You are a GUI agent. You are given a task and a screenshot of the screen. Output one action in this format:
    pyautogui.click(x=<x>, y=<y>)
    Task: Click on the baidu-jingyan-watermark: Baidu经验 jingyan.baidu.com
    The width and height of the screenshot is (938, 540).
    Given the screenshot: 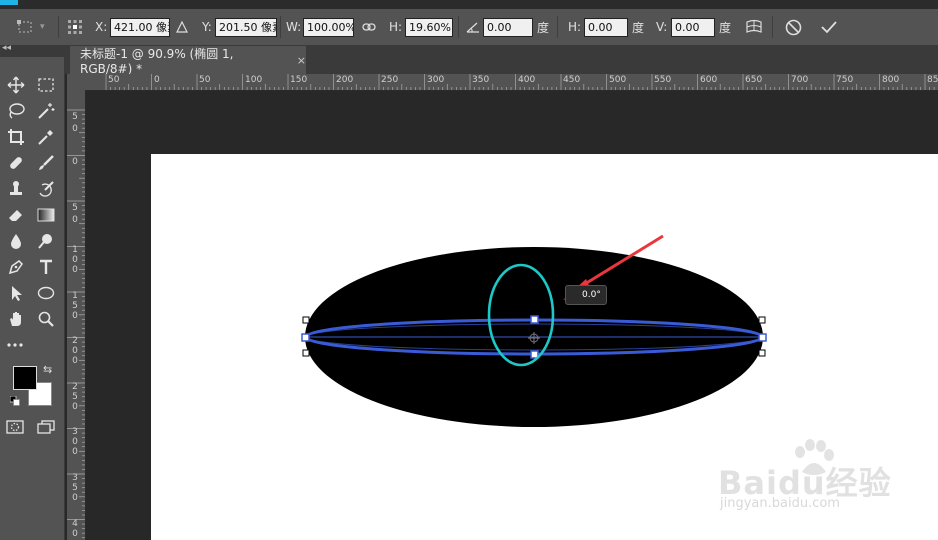 What is the action you would take?
    pyautogui.click(x=818, y=479)
    